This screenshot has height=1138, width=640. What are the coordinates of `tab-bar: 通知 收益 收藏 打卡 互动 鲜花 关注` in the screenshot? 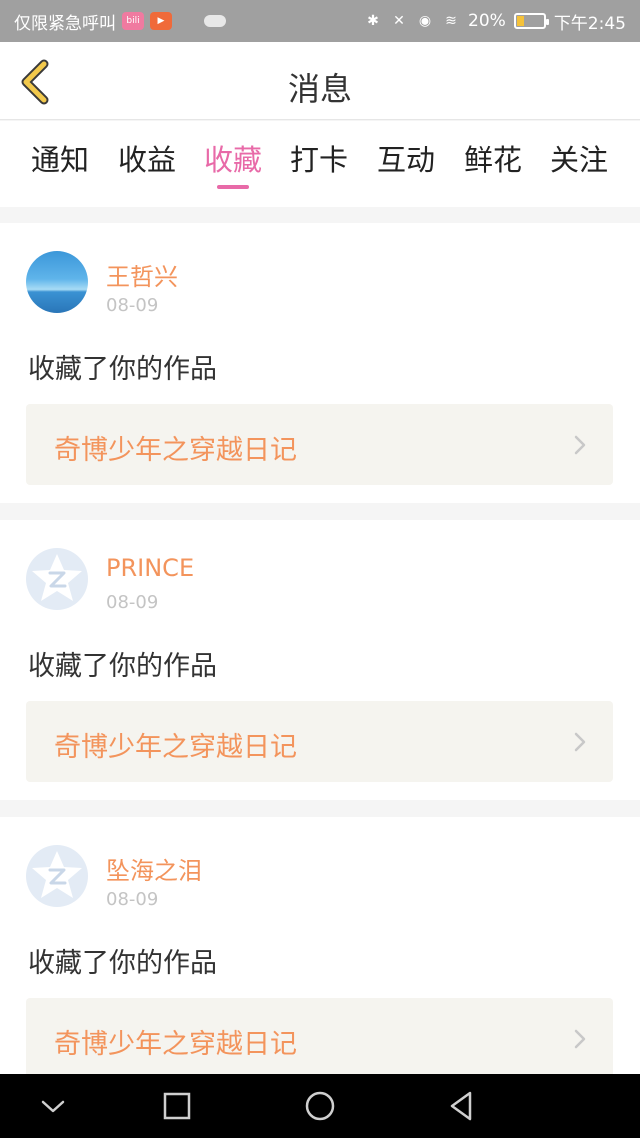 It's located at (320, 164).